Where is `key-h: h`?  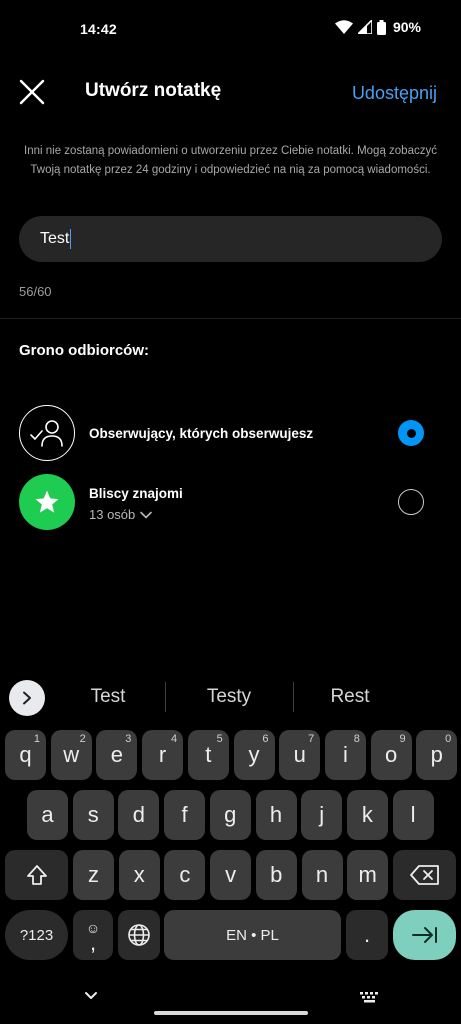
key-h: h is located at coordinates (276, 815).